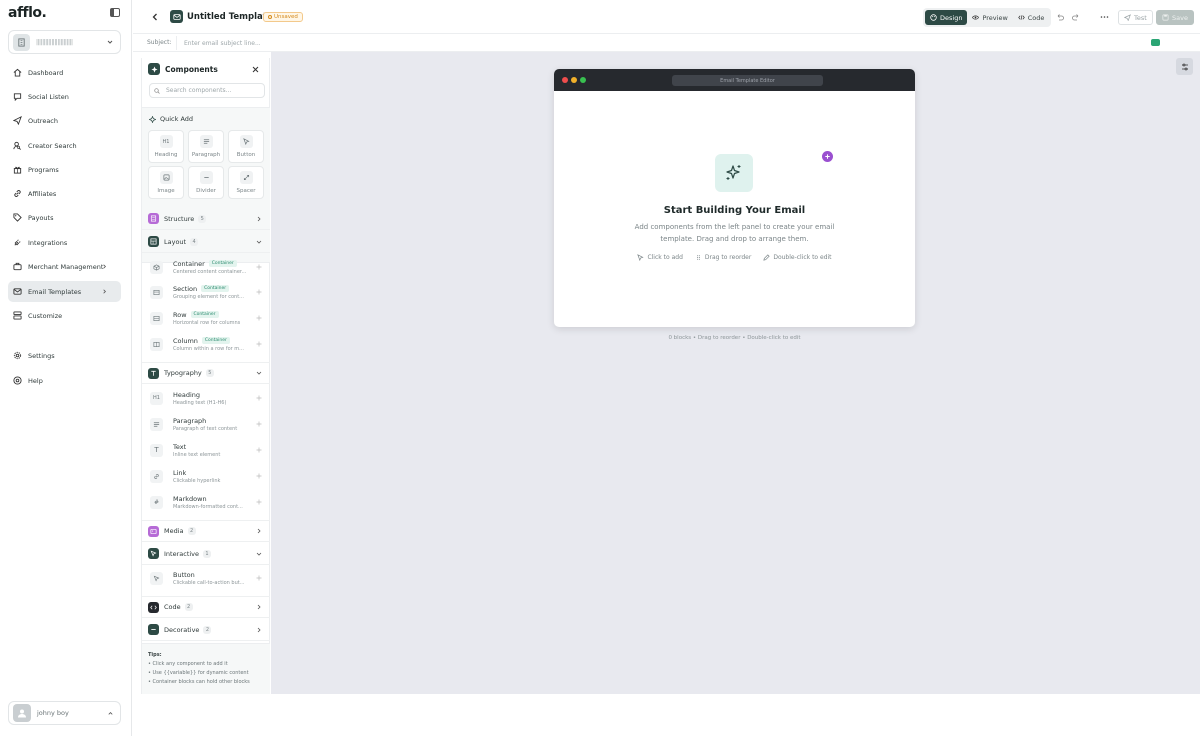 The height and width of the screenshot is (736, 1200). I want to click on tab-design: Design, so click(946, 17).